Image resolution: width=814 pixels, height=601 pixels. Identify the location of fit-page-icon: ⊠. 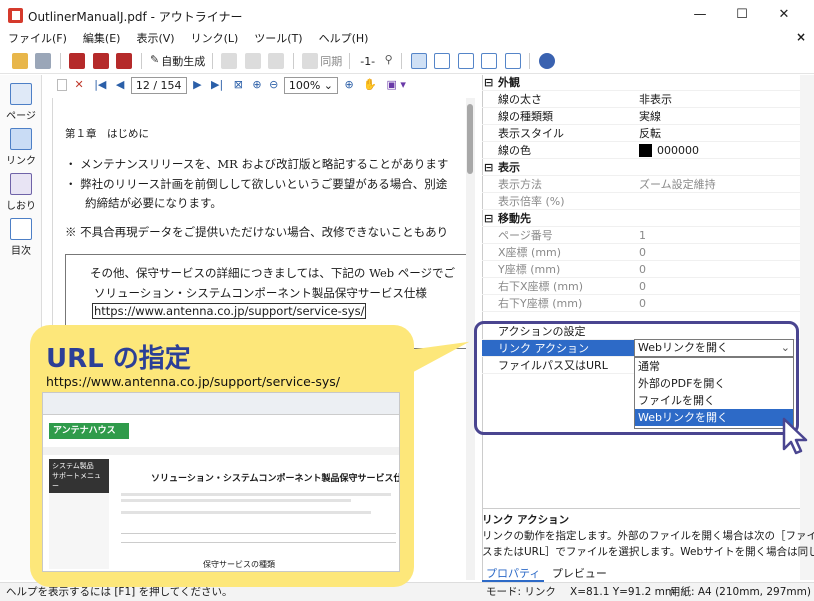
(238, 84).